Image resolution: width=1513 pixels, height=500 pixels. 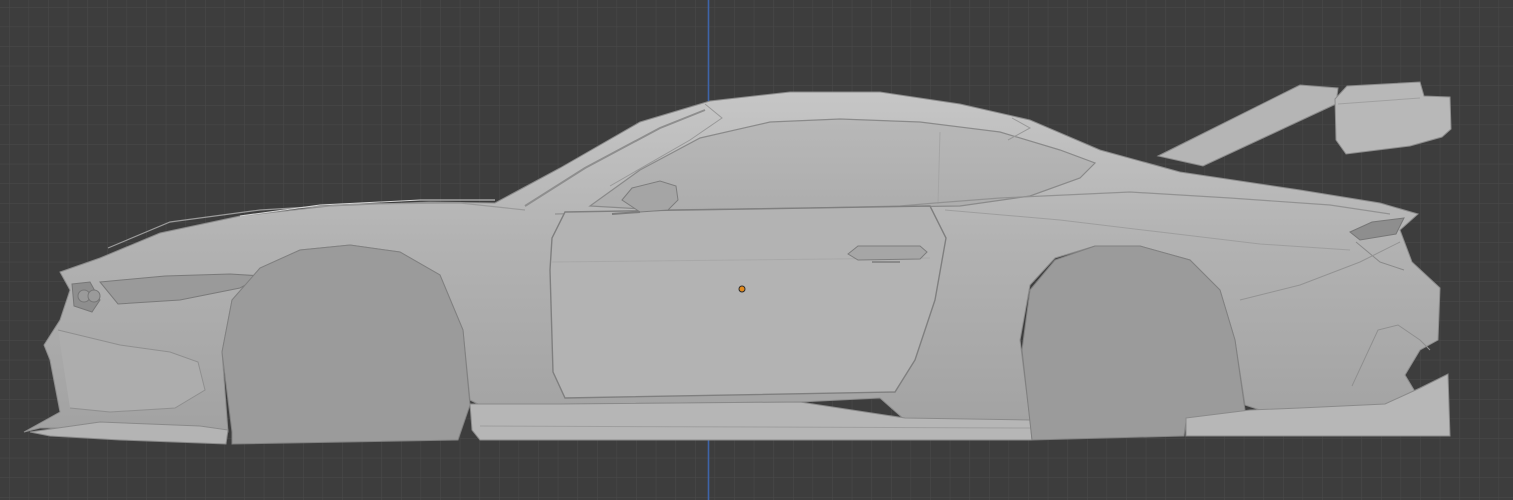 I want to click on object-origin-marker, so click(x=742, y=289).